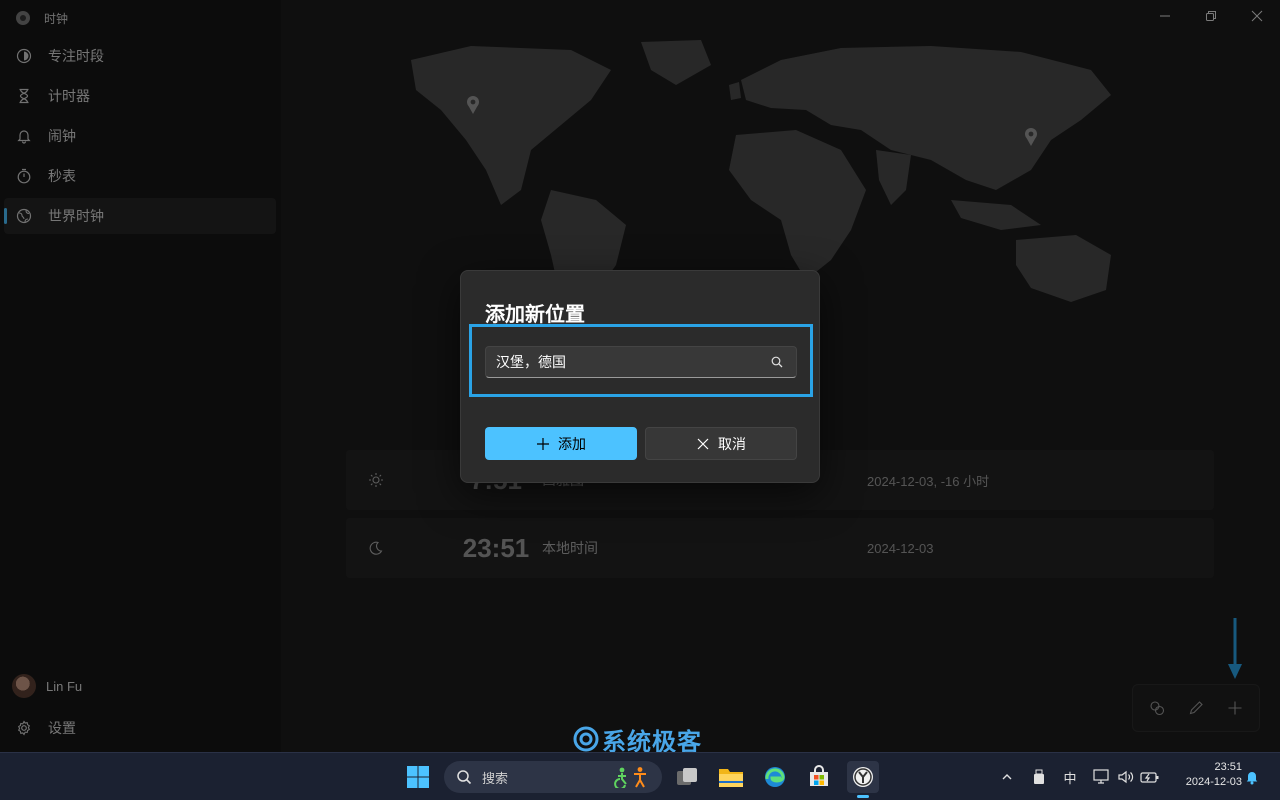 This screenshot has height=800, width=1280. I want to click on taskbar: 搜索 中, so click(640, 776).